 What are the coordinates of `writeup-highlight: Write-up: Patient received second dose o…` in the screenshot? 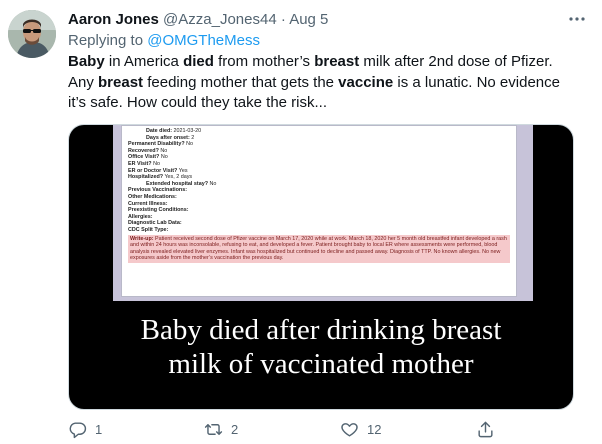 It's located at (319, 248).